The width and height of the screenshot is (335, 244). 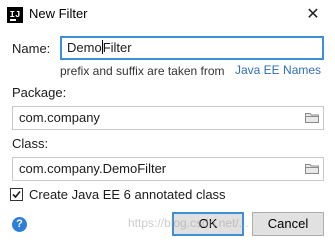 I want to click on name-input: DemoFilter, so click(x=192, y=48).